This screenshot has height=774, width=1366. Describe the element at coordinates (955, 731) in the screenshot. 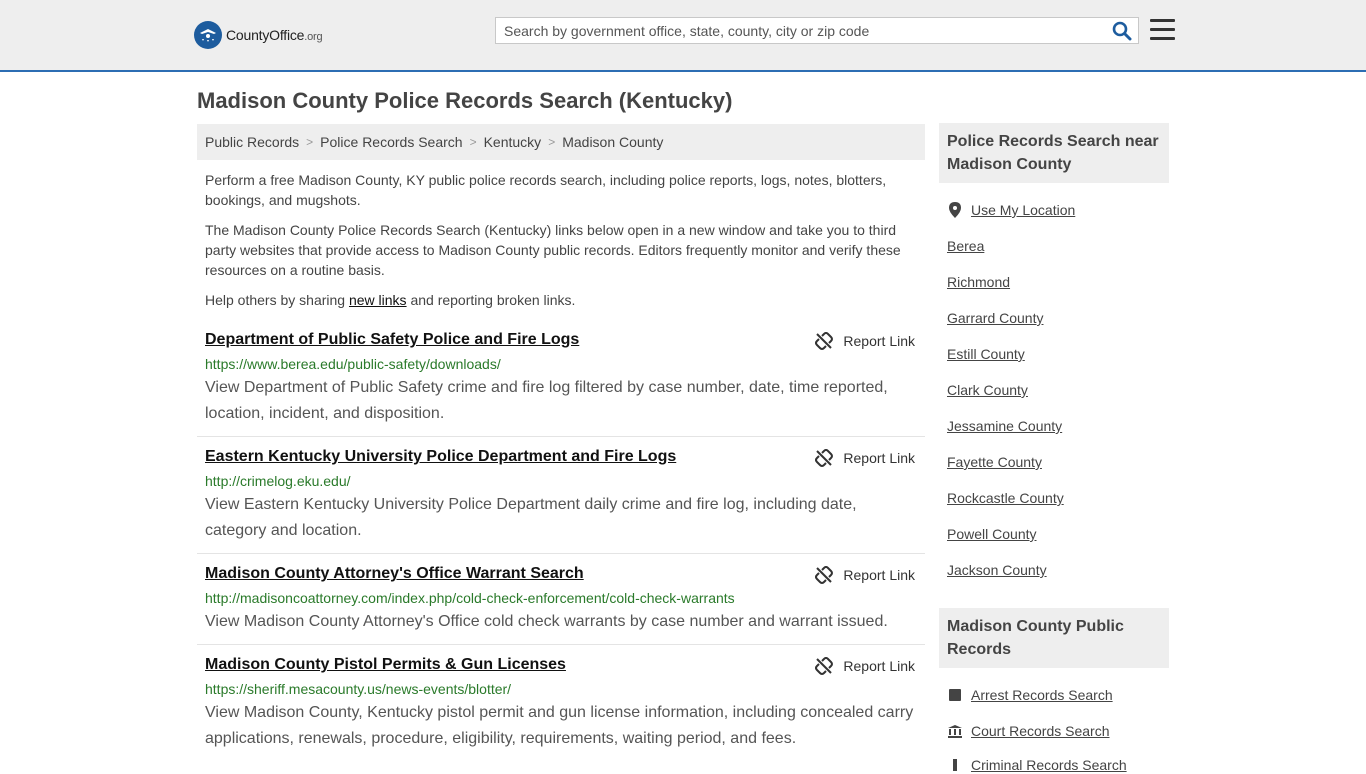

I see `courthouse-icon` at that location.